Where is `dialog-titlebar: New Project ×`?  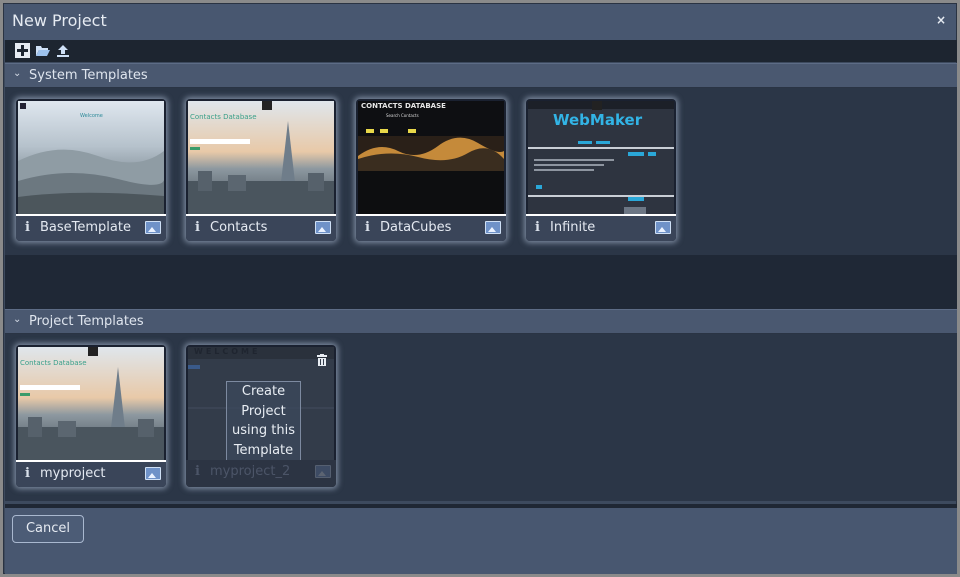
dialog-titlebar: New Project × is located at coordinates (480, 22).